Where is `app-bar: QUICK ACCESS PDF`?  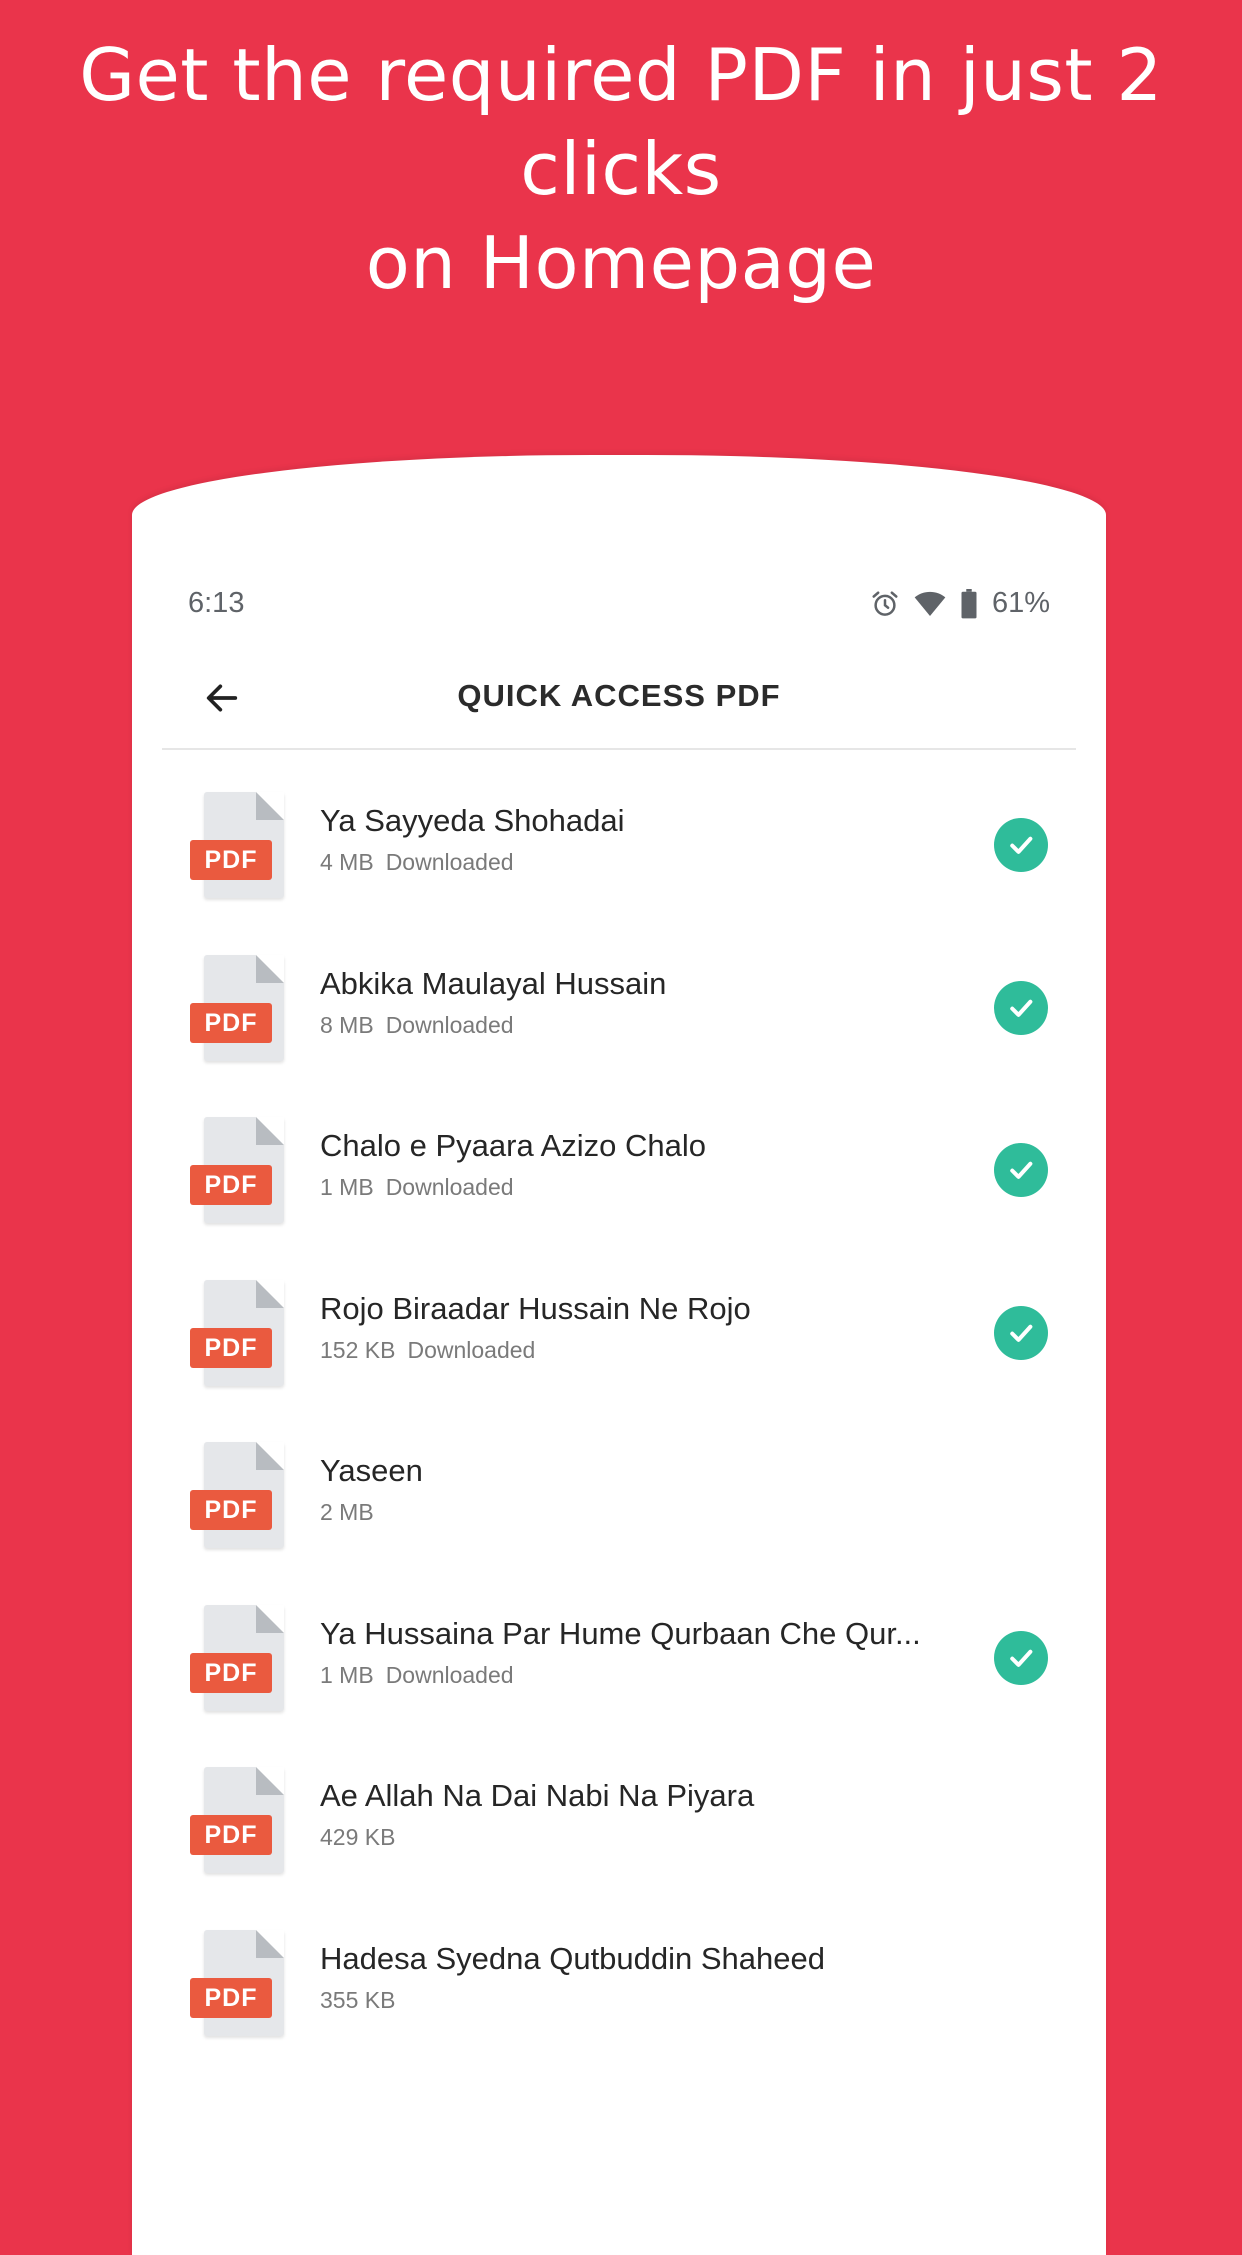
app-bar: QUICK ACCESS PDF is located at coordinates (619, 700).